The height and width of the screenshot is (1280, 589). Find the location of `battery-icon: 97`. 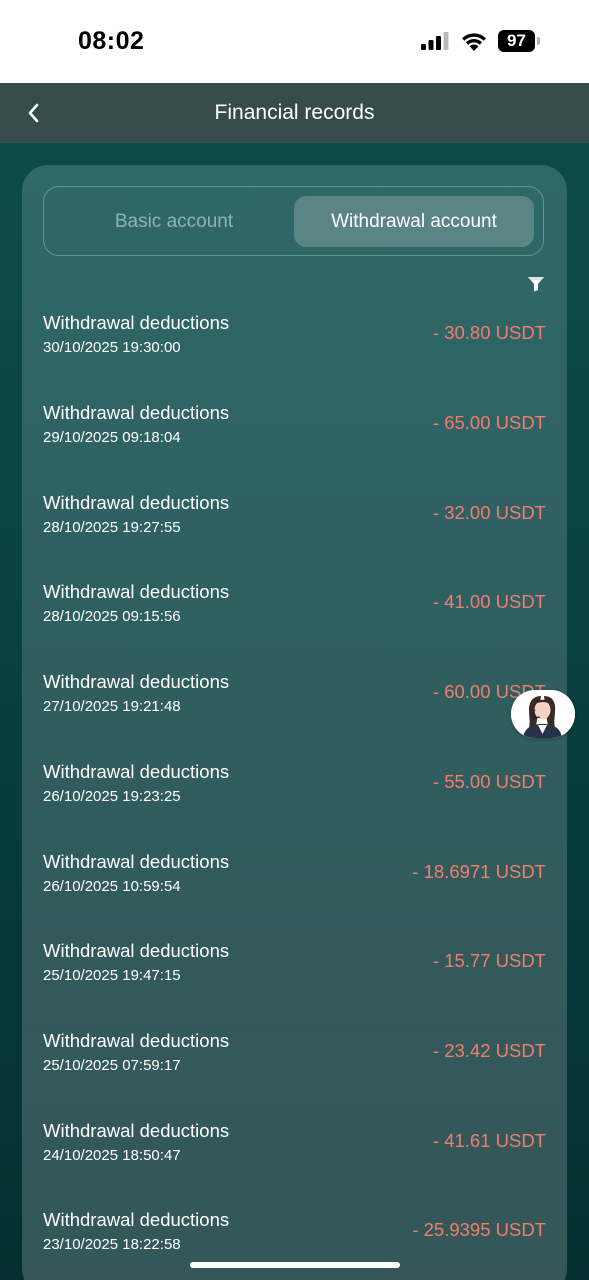

battery-icon: 97 is located at coordinates (519, 41).